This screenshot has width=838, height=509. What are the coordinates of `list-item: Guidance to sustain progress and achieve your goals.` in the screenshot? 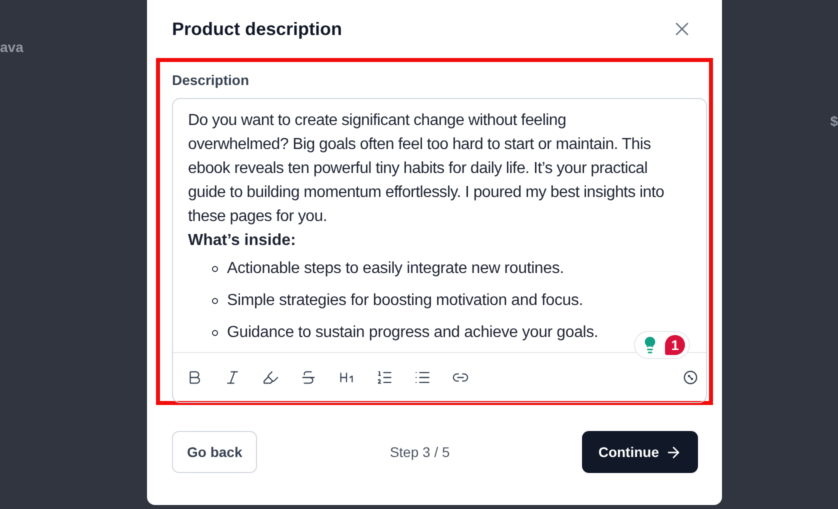 It's located at (412, 333).